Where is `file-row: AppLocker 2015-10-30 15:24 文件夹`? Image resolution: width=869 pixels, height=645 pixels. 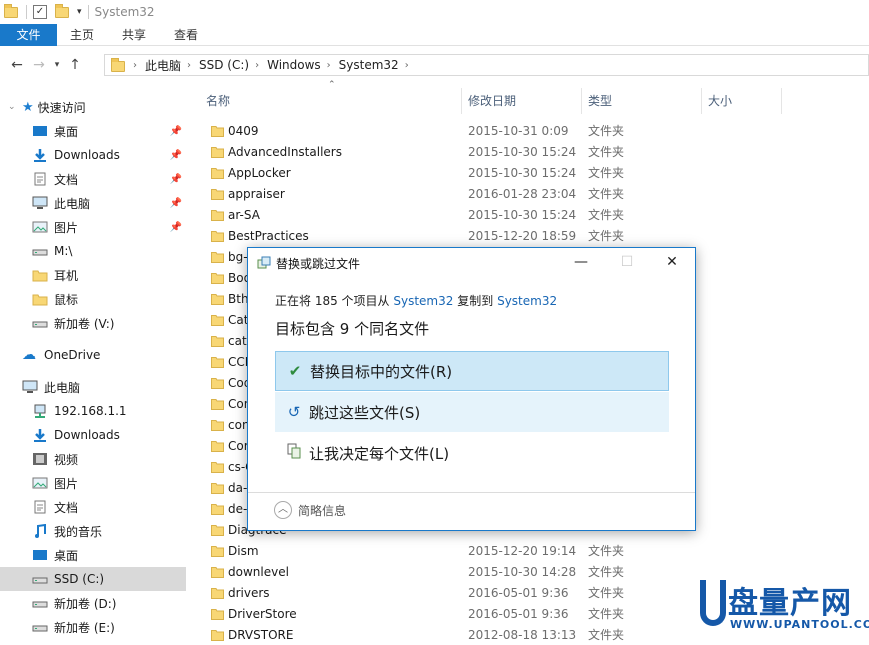 file-row: AppLocker 2015-10-30 15:24 文件夹 is located at coordinates (534, 172).